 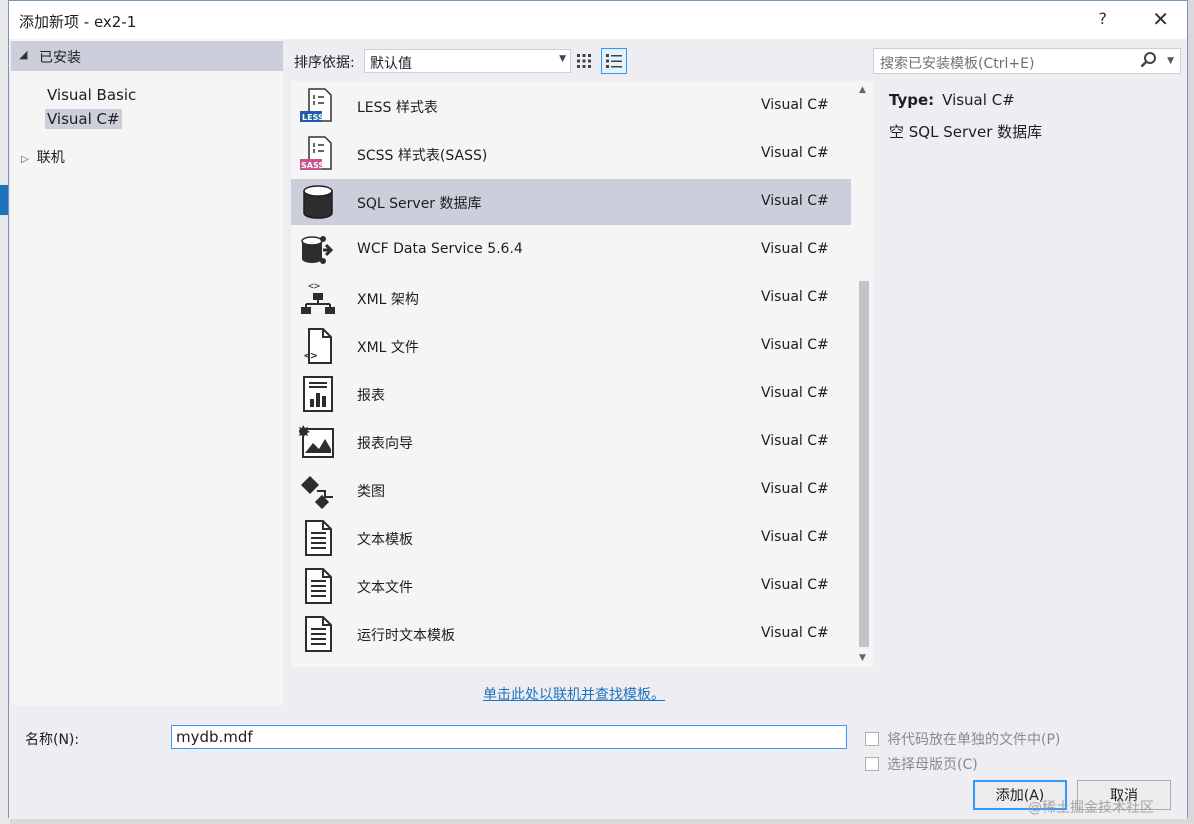 What do you see at coordinates (318, 634) in the screenshot?
I see `runtime-text-template-icon` at bounding box center [318, 634].